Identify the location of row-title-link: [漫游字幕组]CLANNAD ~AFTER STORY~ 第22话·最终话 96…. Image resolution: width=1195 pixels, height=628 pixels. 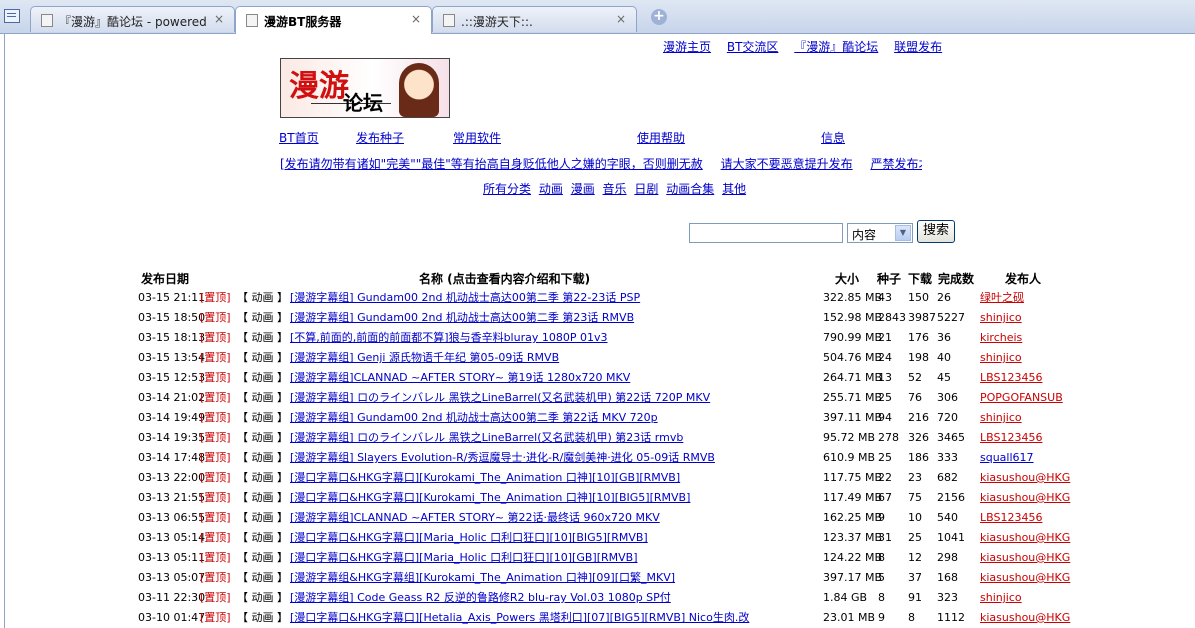
(555, 518).